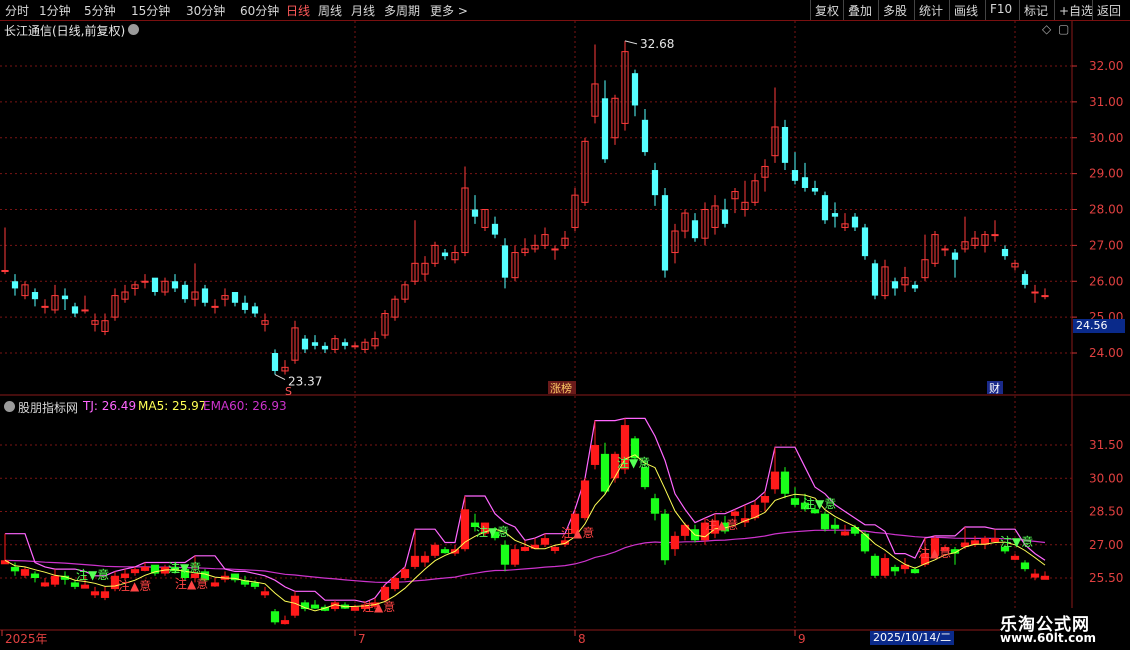 Image resolution: width=1130 pixels, height=650 pixels. What do you see at coordinates (894, 10) in the screenshot?
I see `multi-stock-button: 多股` at bounding box center [894, 10].